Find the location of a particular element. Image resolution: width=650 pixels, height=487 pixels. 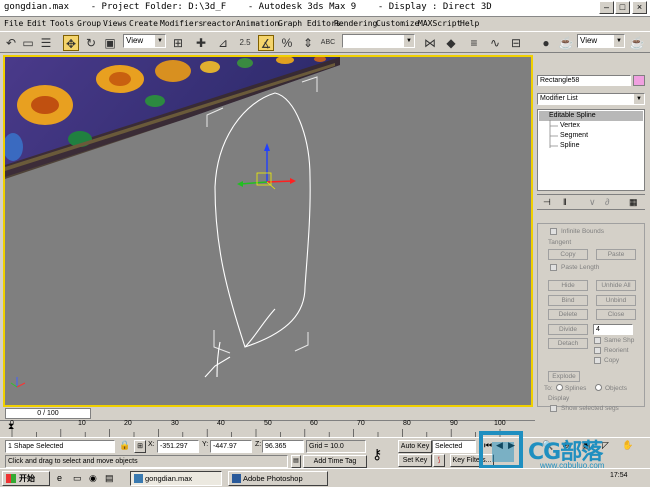

key-selection-dropdown: Selected is located at coordinates (454, 446).